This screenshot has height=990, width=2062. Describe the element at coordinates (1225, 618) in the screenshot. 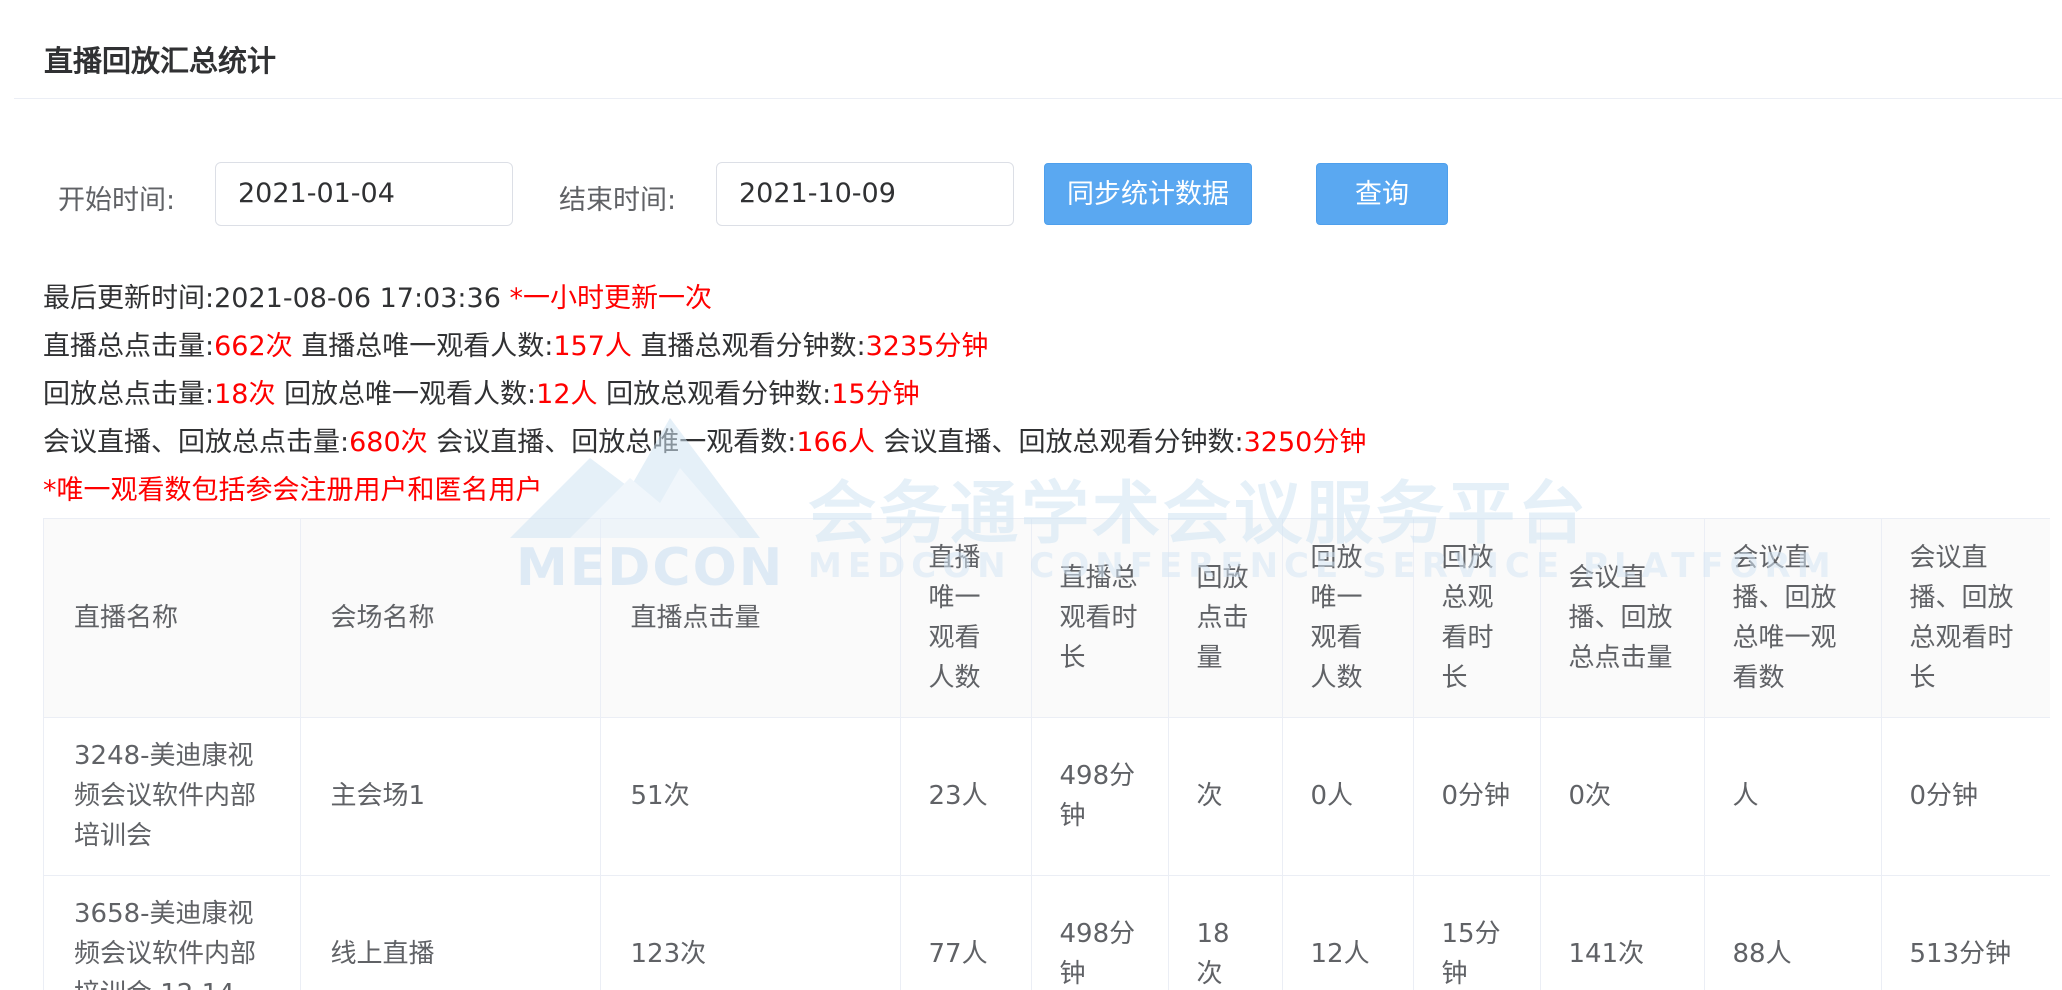

I see `column-header: 回放点击量` at that location.